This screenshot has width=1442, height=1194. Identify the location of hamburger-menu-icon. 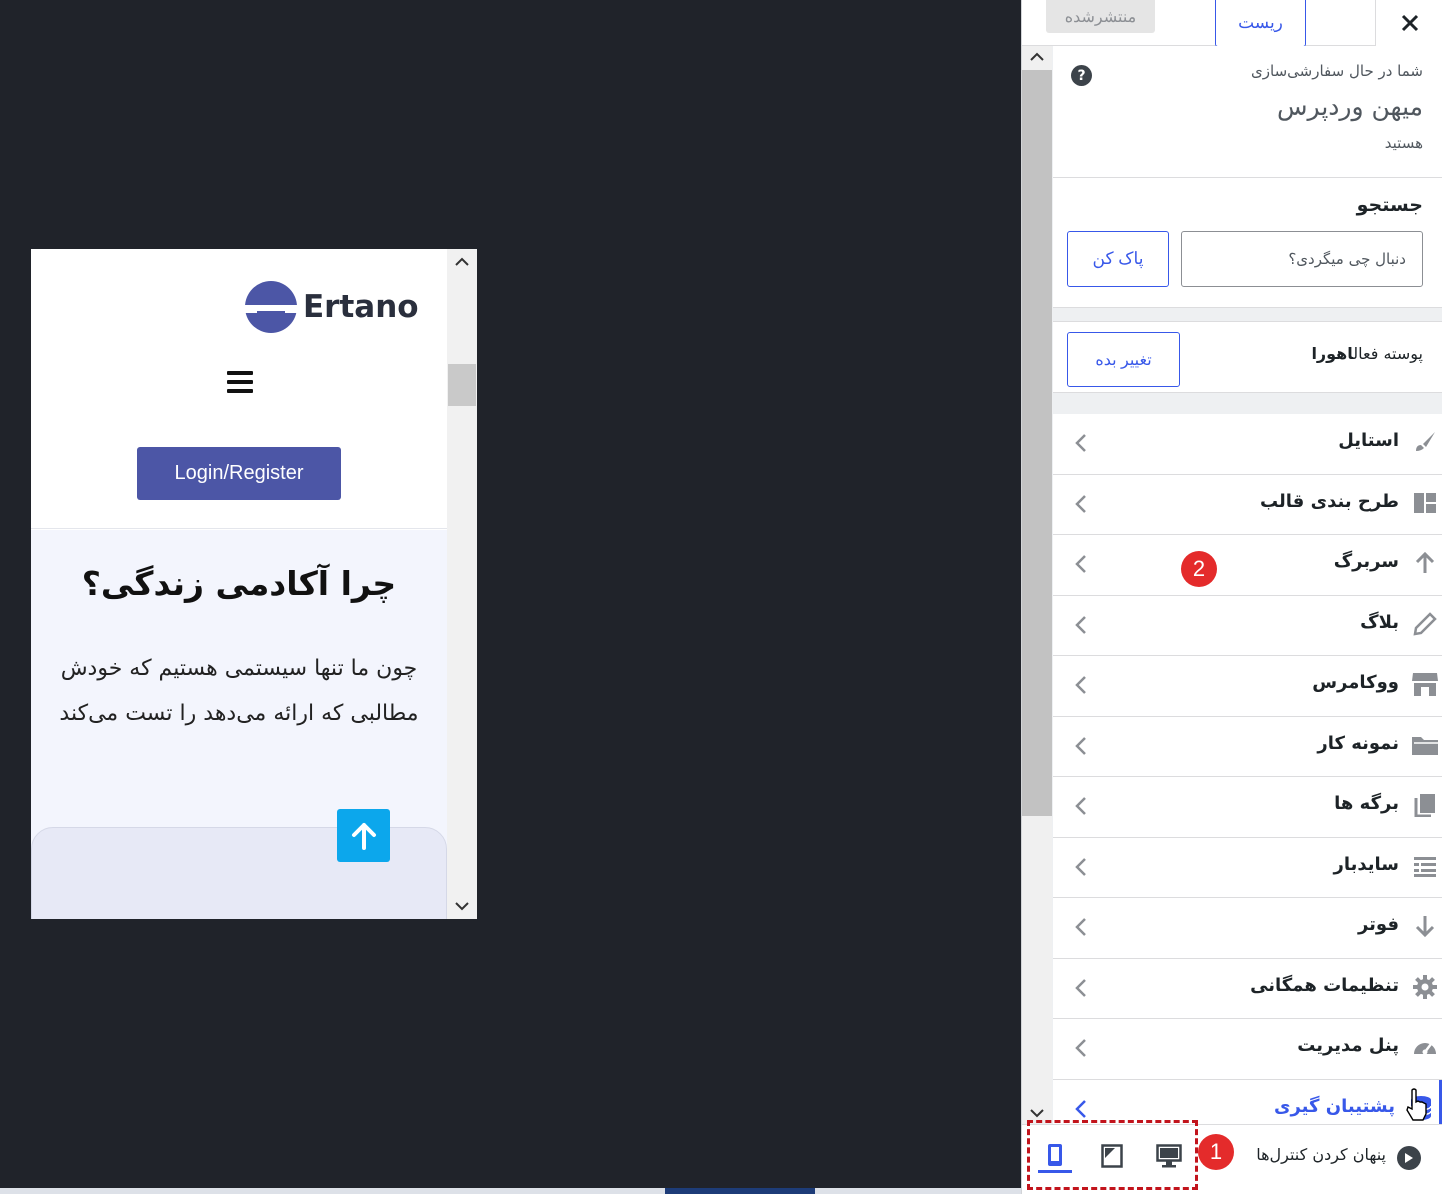
(240, 383).